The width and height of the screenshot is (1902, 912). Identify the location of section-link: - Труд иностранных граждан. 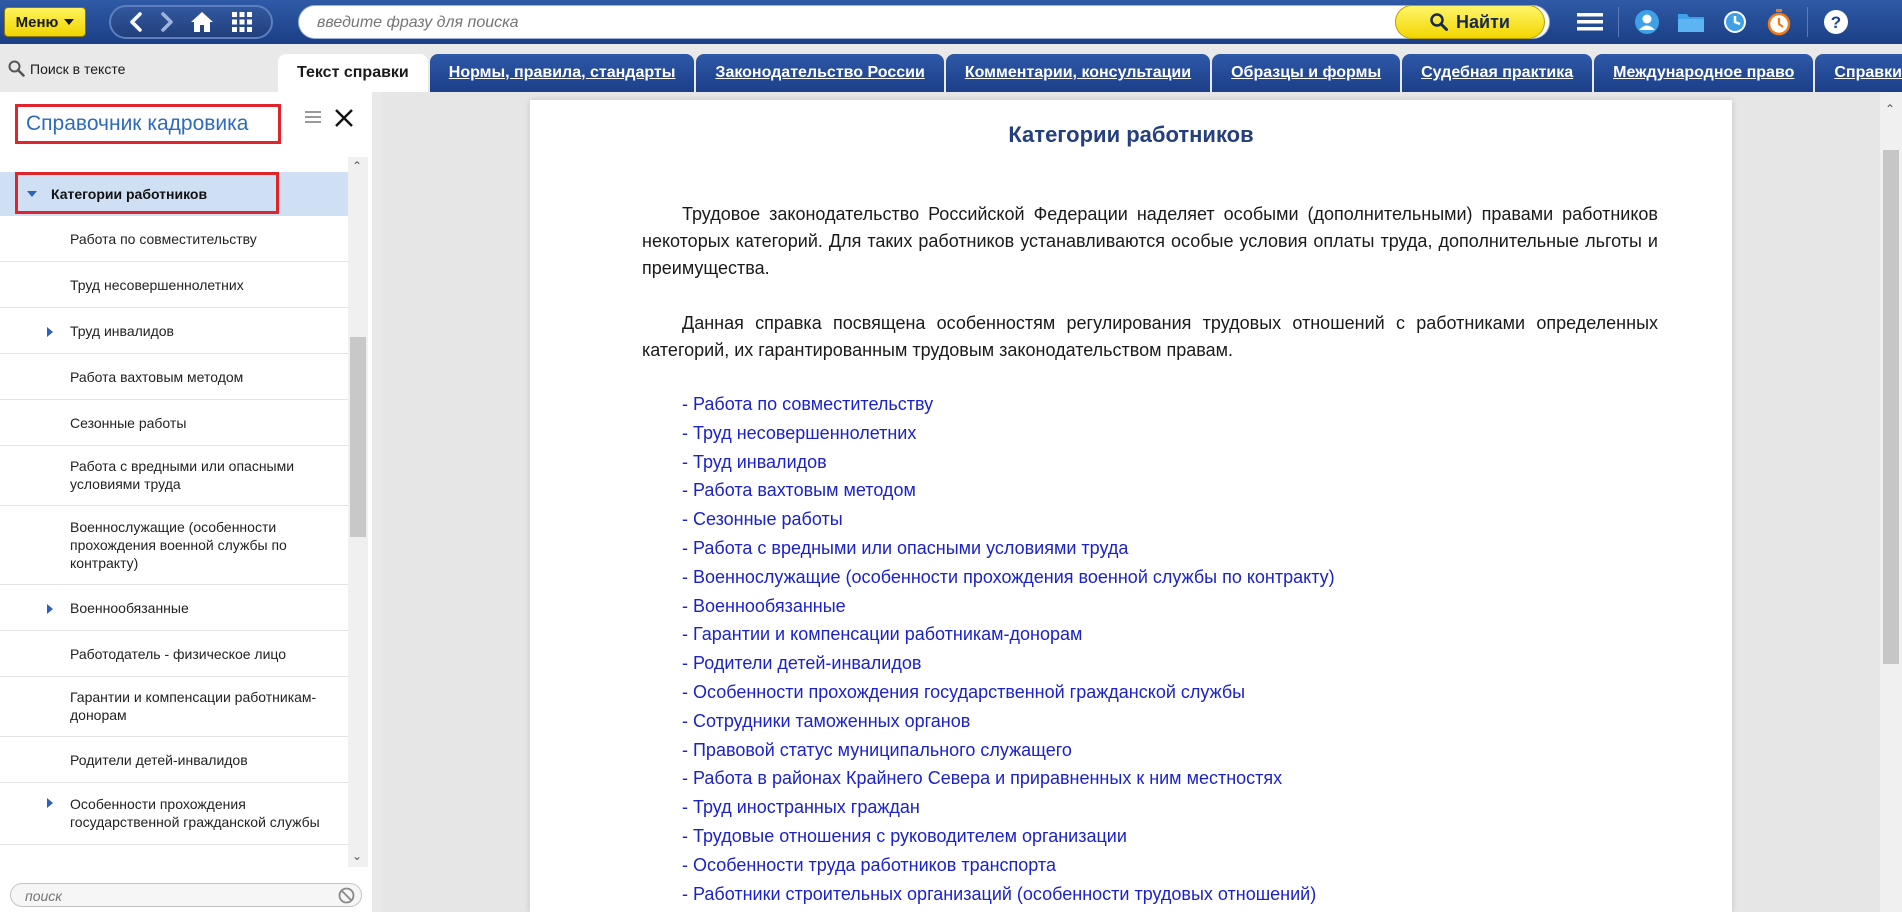
(1008, 807).